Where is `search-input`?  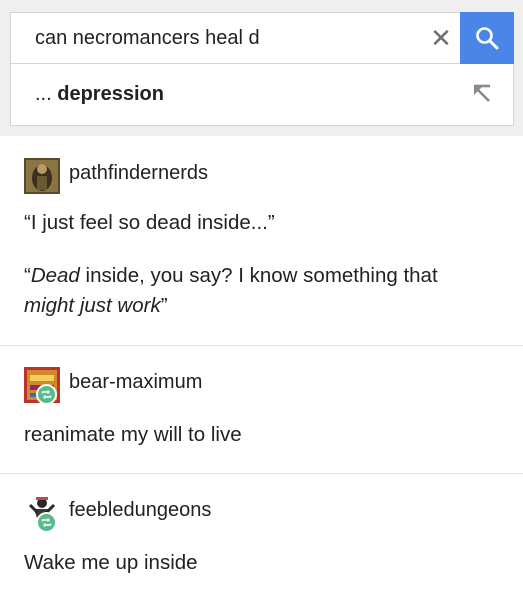
search-input is located at coordinates (211, 38).